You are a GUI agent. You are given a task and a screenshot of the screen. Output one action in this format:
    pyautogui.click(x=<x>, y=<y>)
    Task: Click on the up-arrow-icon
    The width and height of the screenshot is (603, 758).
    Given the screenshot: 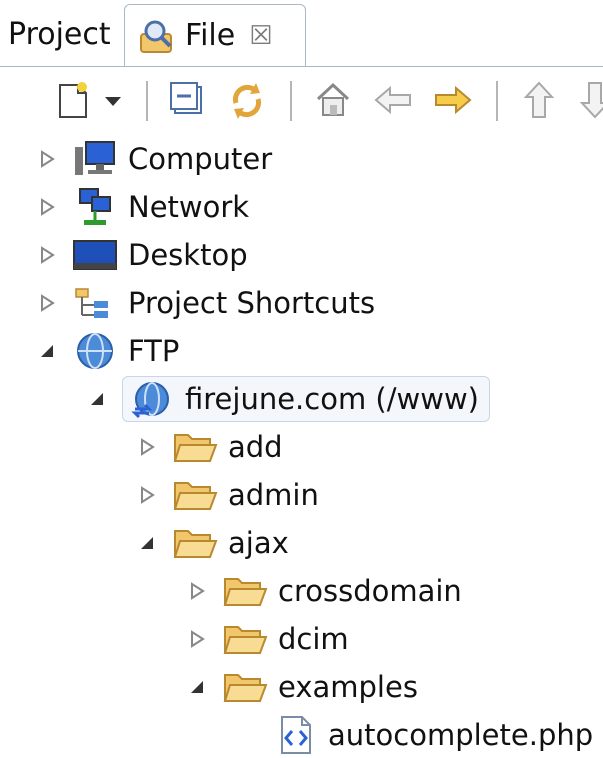 What is the action you would take?
    pyautogui.click(x=539, y=100)
    